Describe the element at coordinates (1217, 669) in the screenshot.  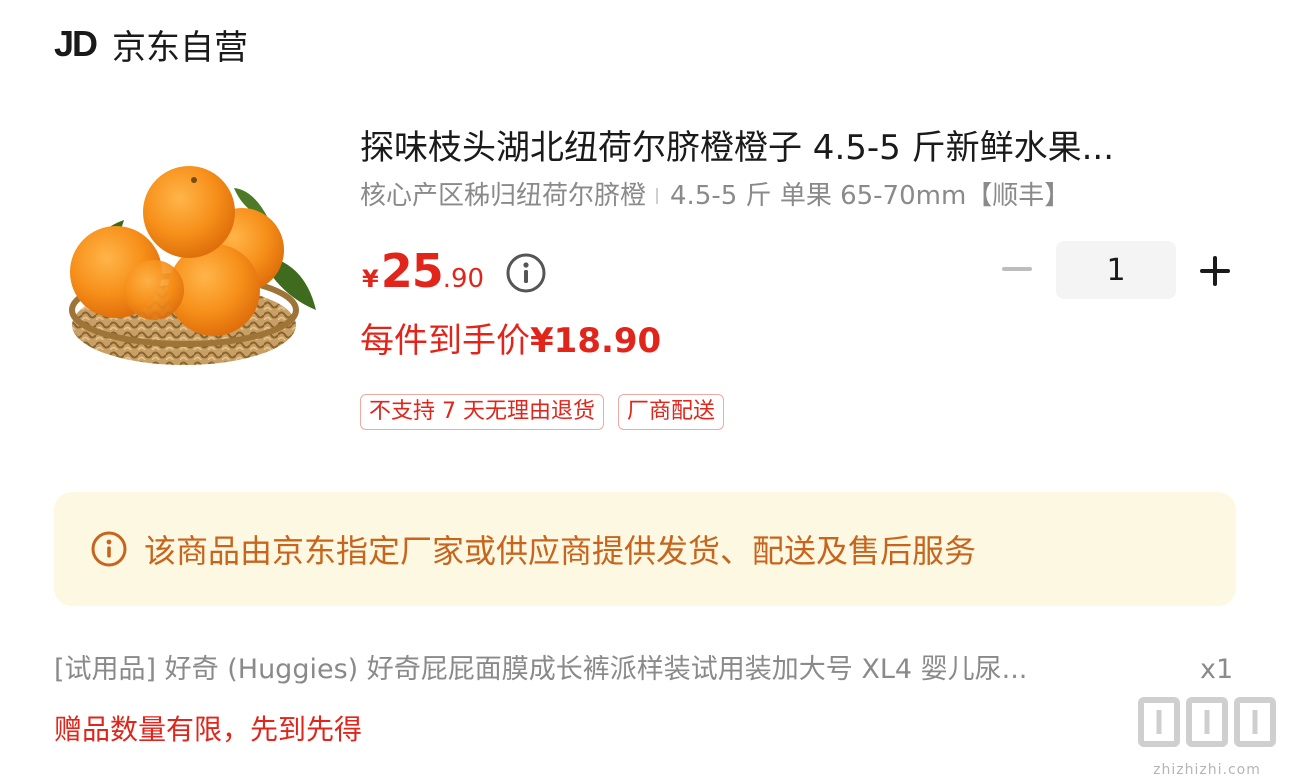
I see `gift-item-quantity: x1` at that location.